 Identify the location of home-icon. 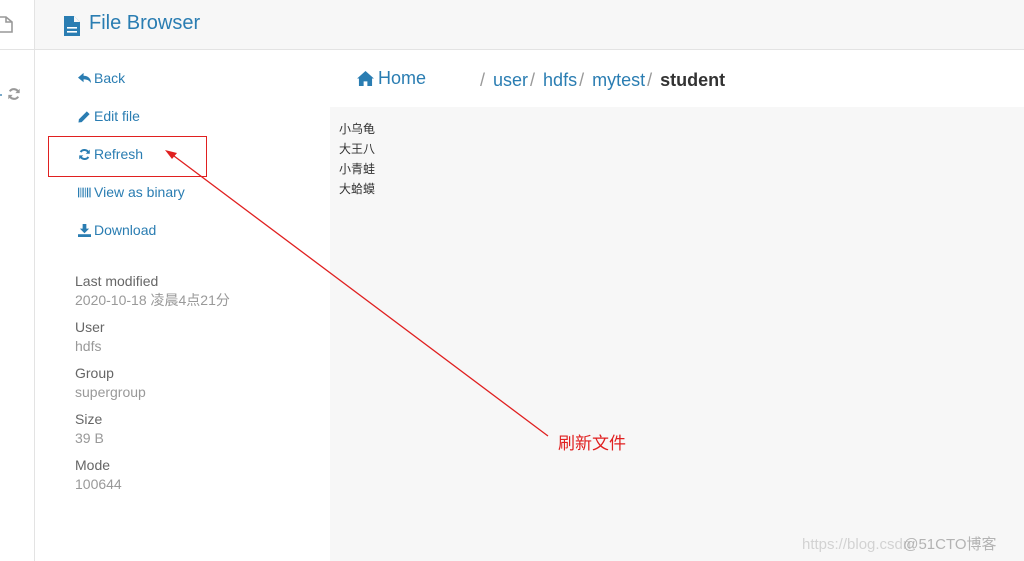
(365, 78).